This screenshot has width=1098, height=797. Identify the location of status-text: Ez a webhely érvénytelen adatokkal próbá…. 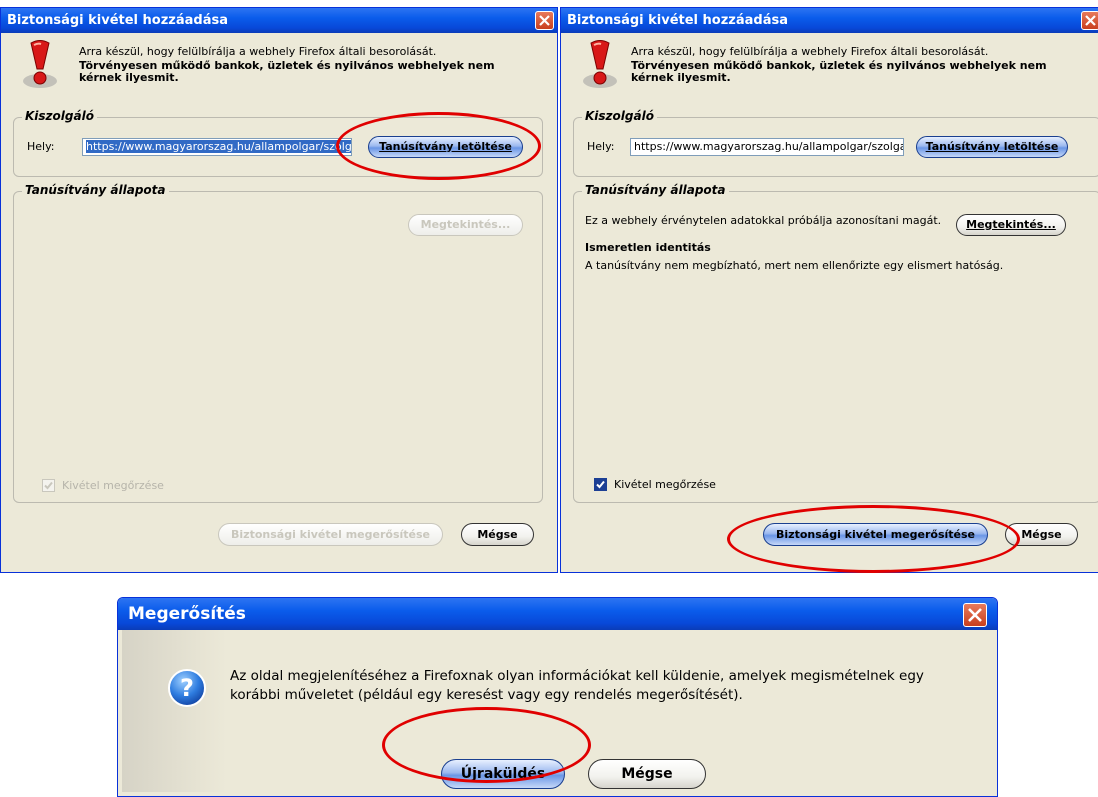
(763, 220).